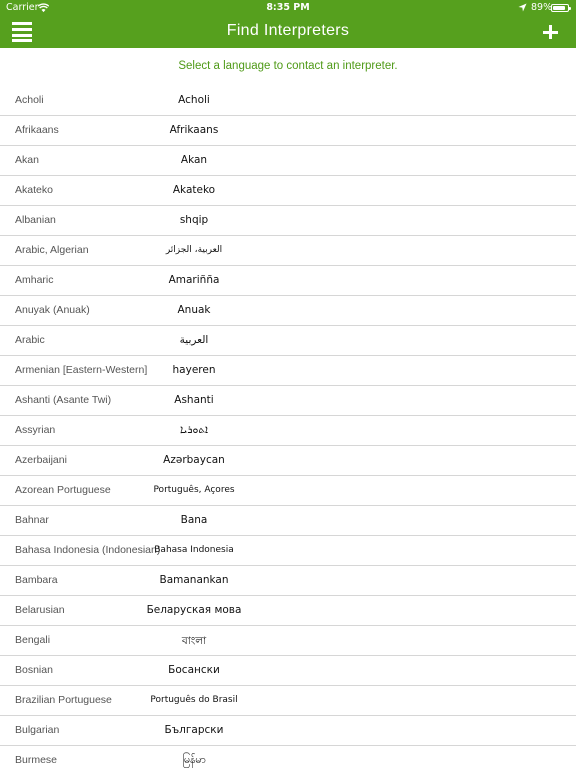 This screenshot has height=775, width=576. Describe the element at coordinates (37, 730) in the screenshot. I see `language-english-name: Bulgarian` at that location.